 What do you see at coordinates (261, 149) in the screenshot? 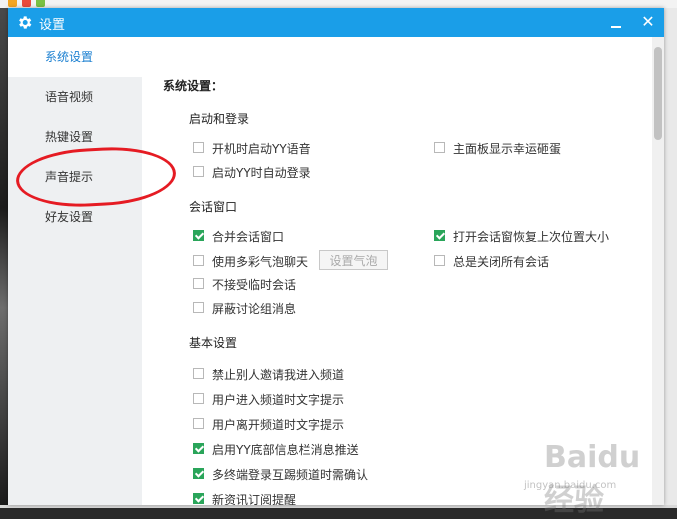
I see `option-label: 开机时启动YY语音` at bounding box center [261, 149].